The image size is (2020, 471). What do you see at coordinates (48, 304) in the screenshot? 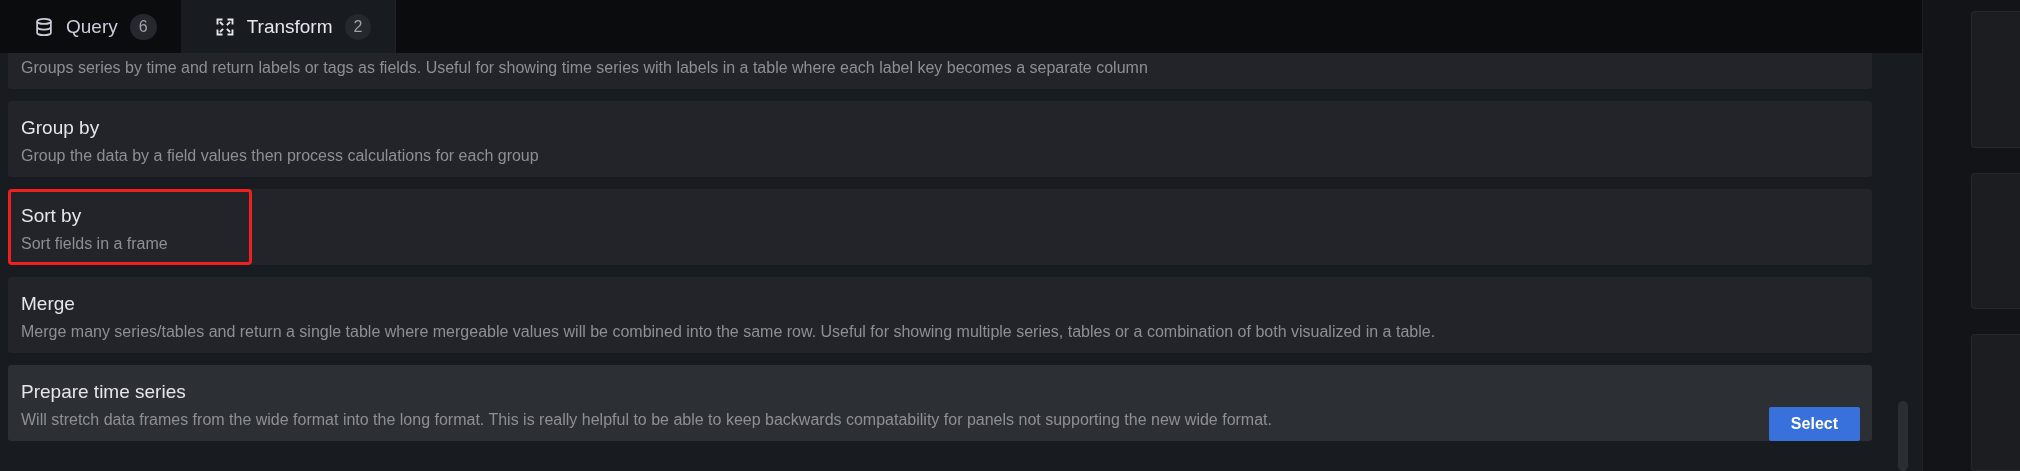
I see `card-title: Merge` at bounding box center [48, 304].